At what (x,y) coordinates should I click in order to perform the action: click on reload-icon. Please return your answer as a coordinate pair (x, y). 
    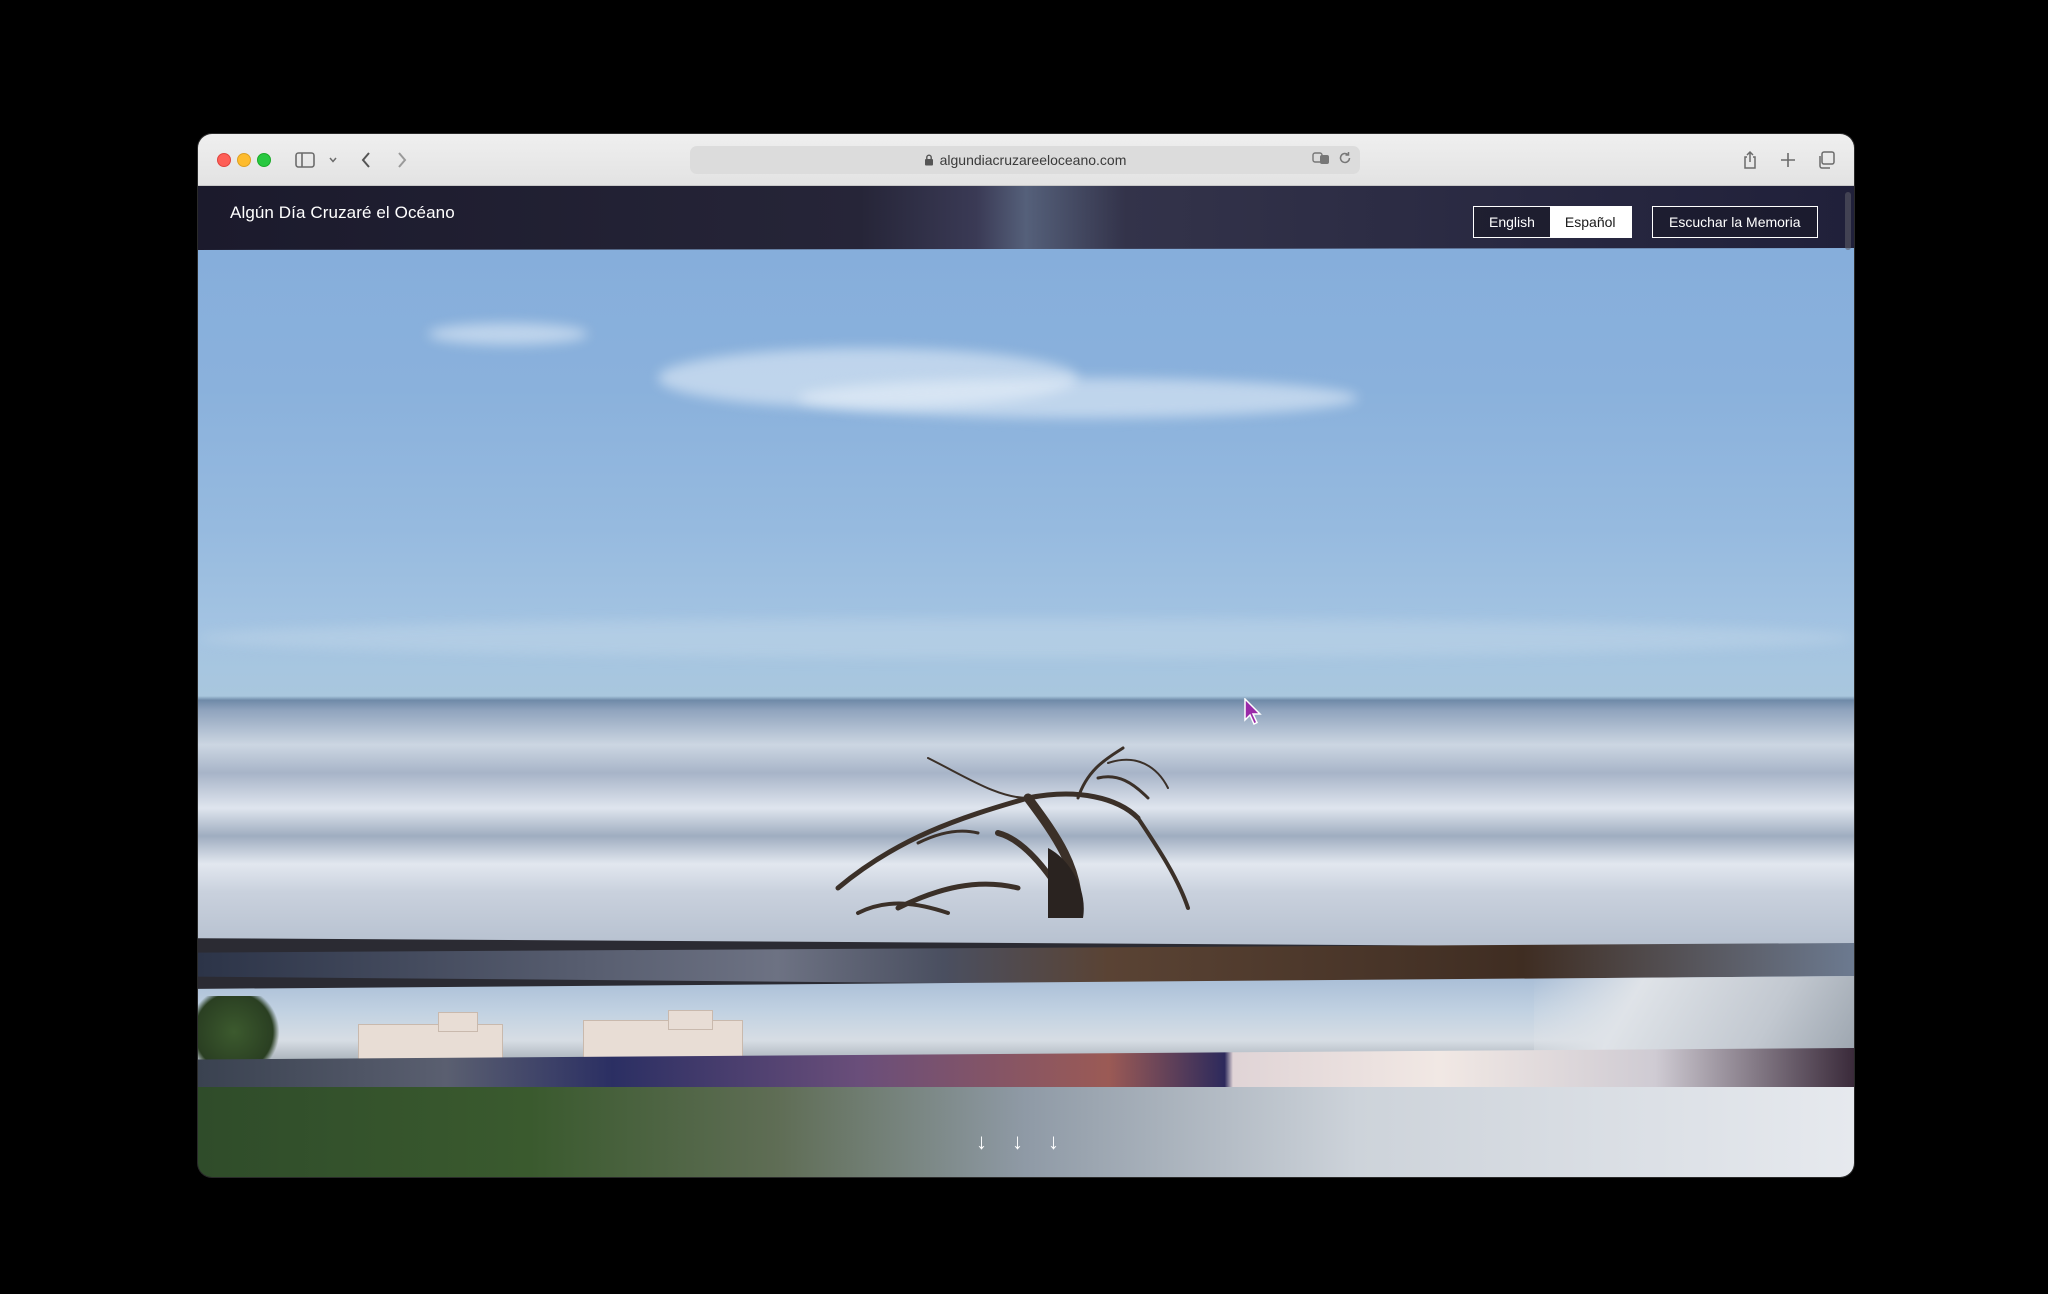
    Looking at the image, I should click on (1345, 159).